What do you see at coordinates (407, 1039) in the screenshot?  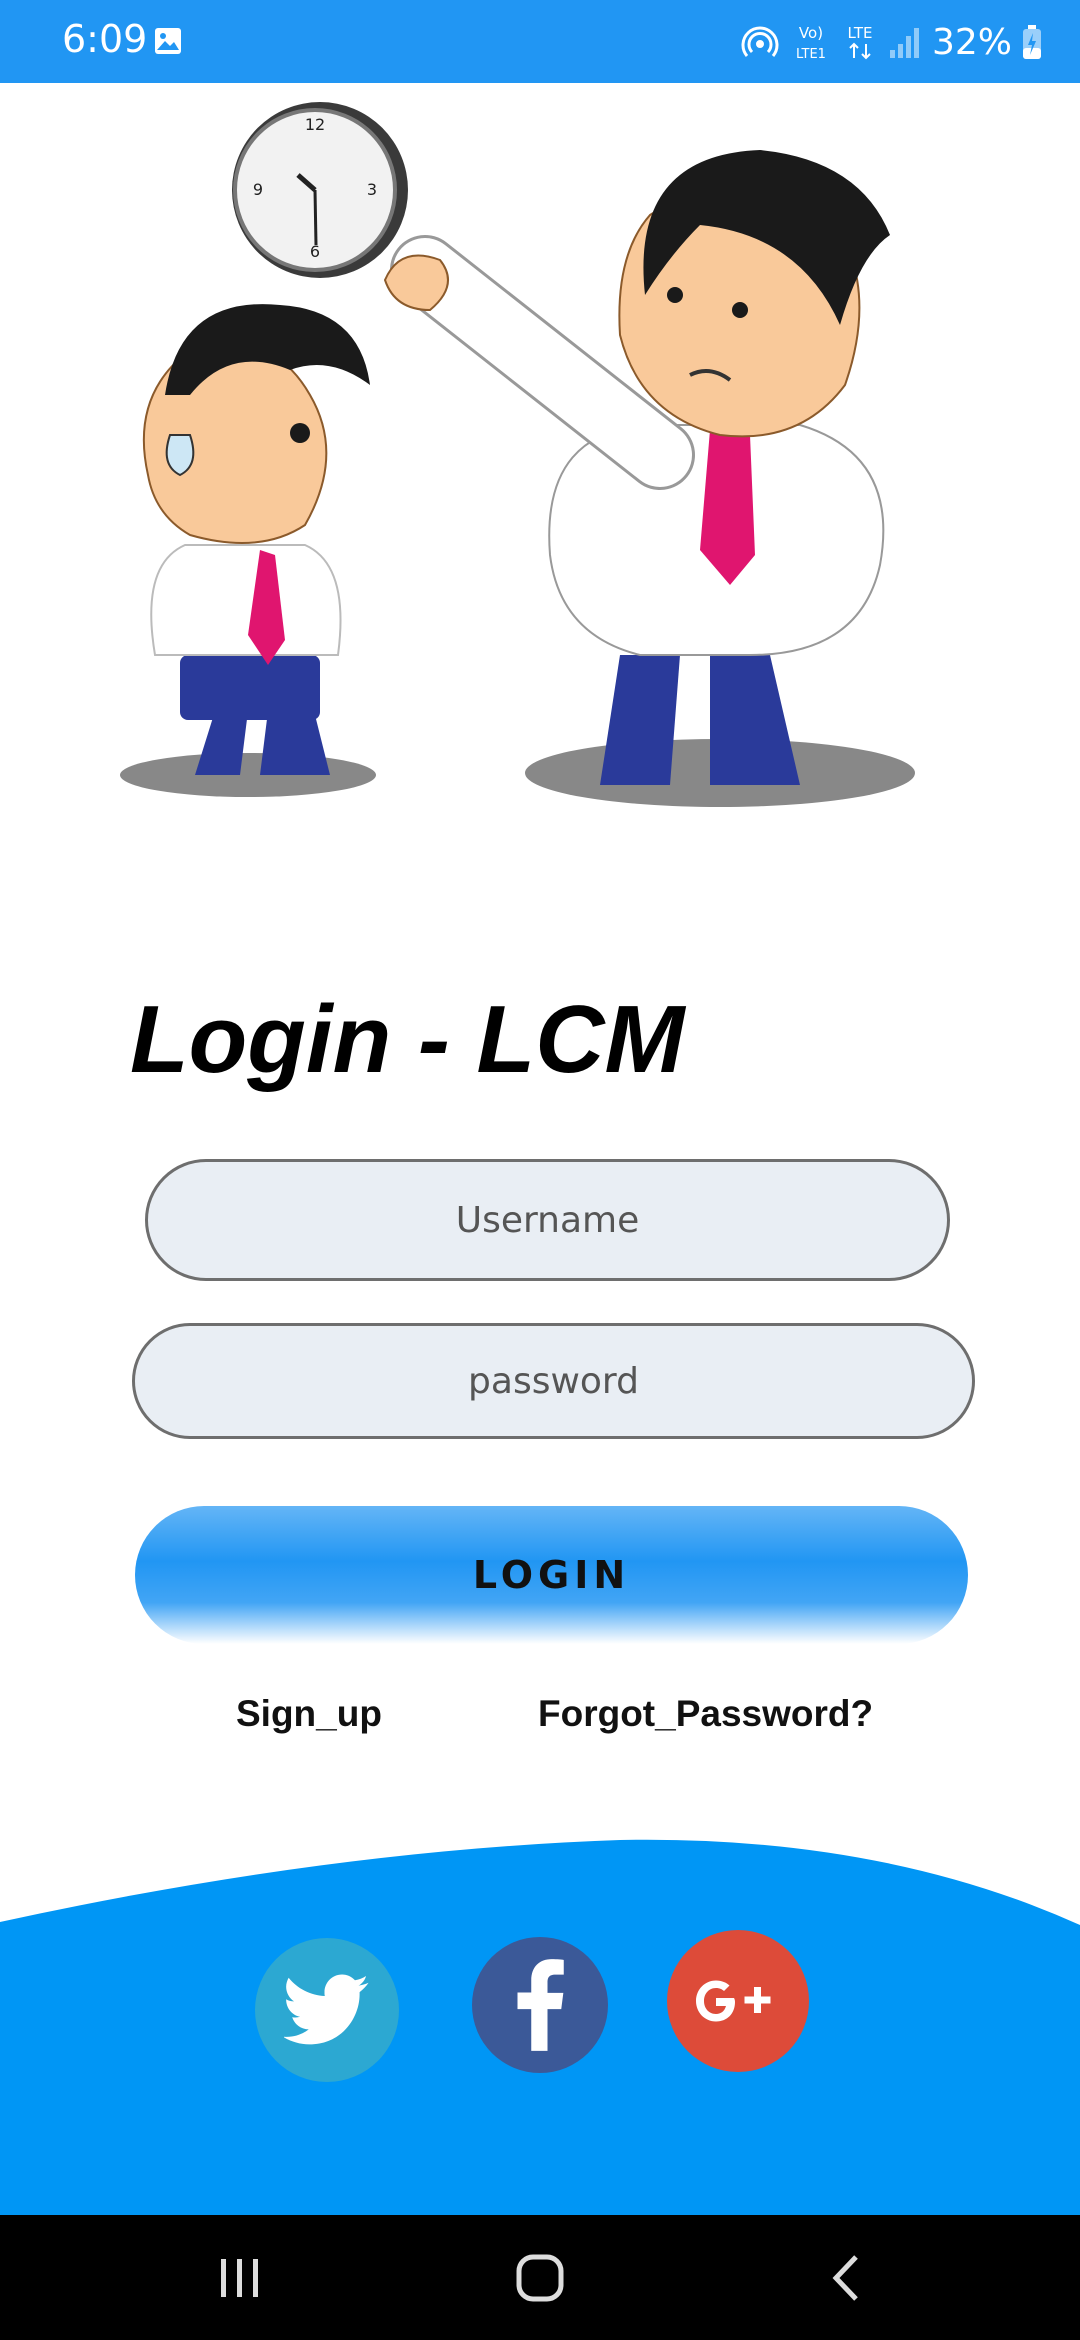 I see `page-title: Login - LCM` at bounding box center [407, 1039].